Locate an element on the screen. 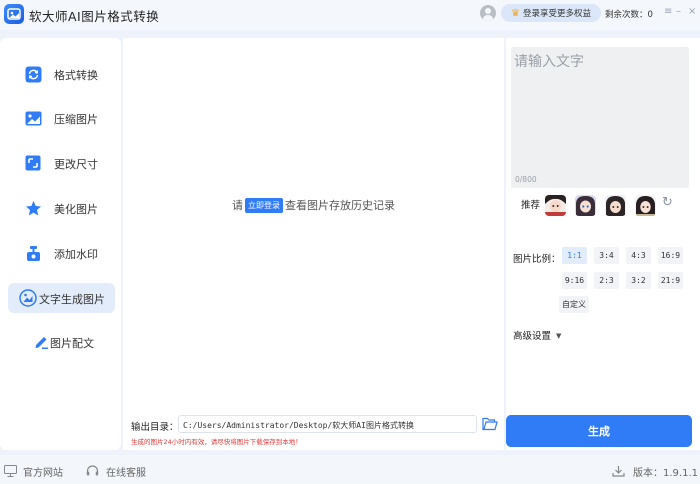 The image size is (700, 484). ratio-option: 4:3 is located at coordinates (638, 255).